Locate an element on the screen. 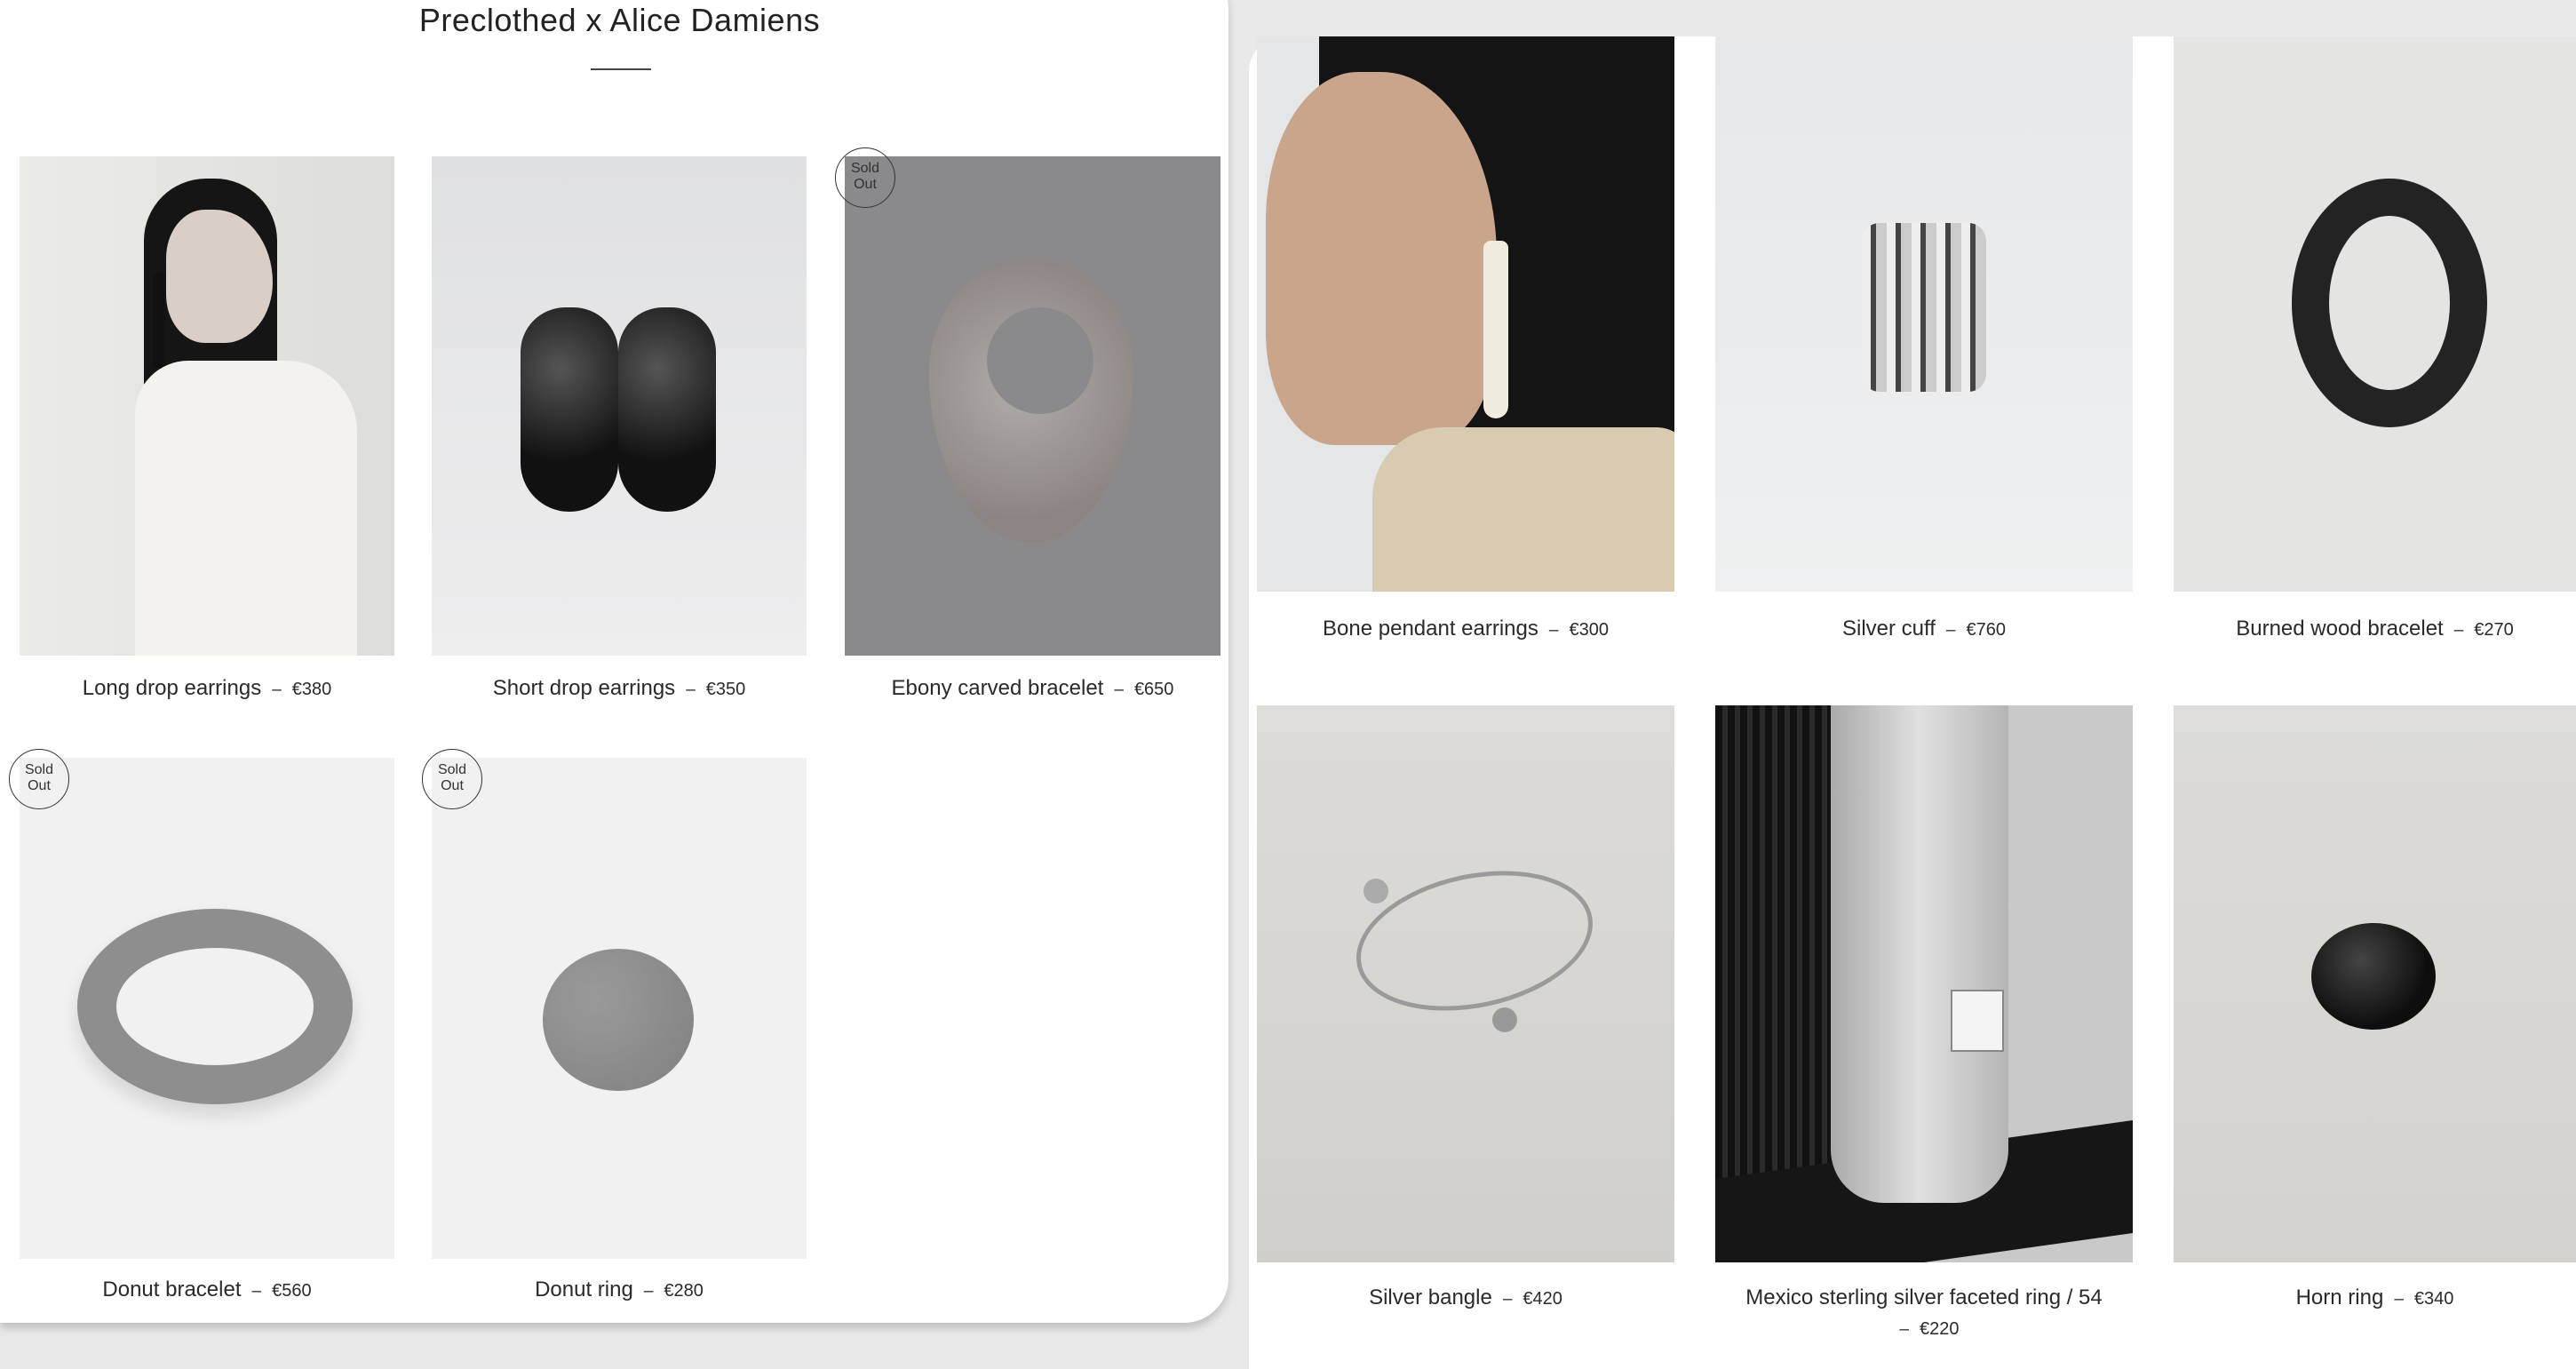 The width and height of the screenshot is (2576, 1369). product-price: €560 is located at coordinates (292, 1291).